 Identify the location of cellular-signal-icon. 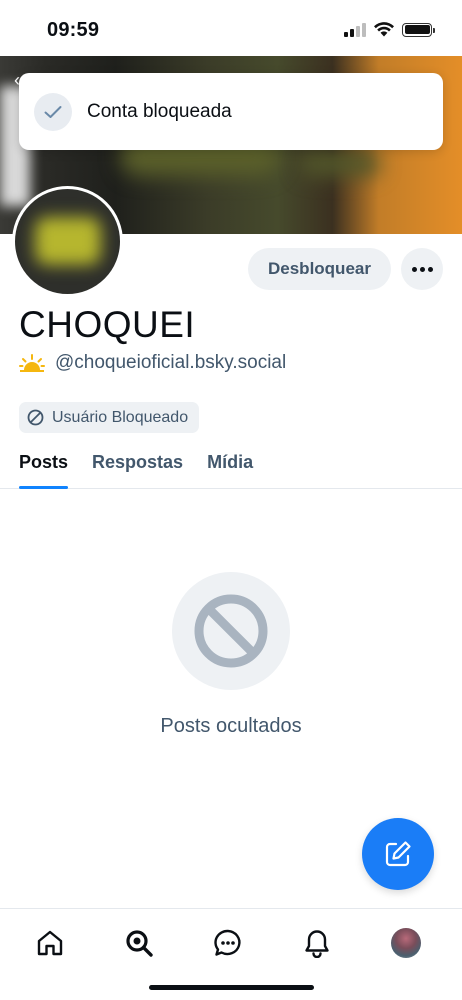
(355, 29).